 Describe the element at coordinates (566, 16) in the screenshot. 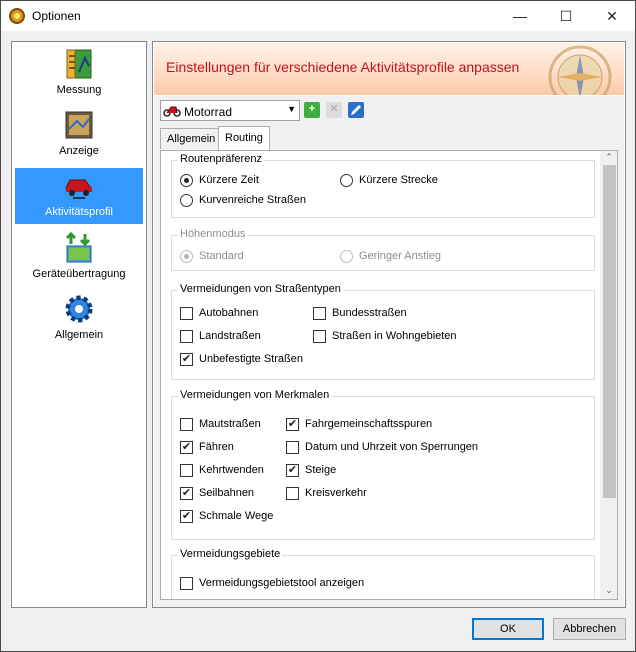

I see `maximize-button: ☐` at that location.